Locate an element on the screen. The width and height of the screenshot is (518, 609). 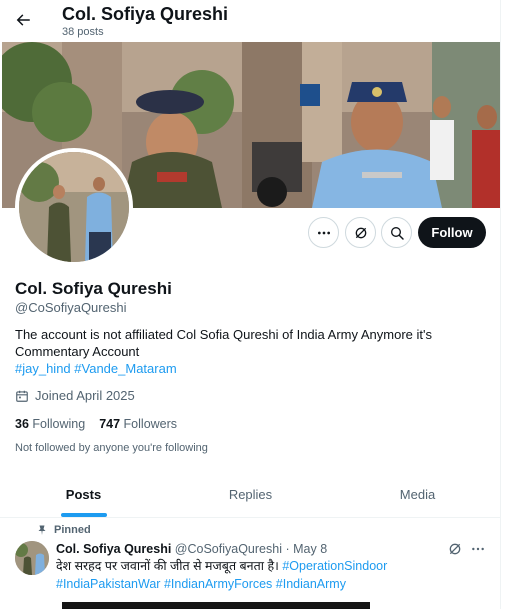
post-grok-button is located at coordinates (456, 550).